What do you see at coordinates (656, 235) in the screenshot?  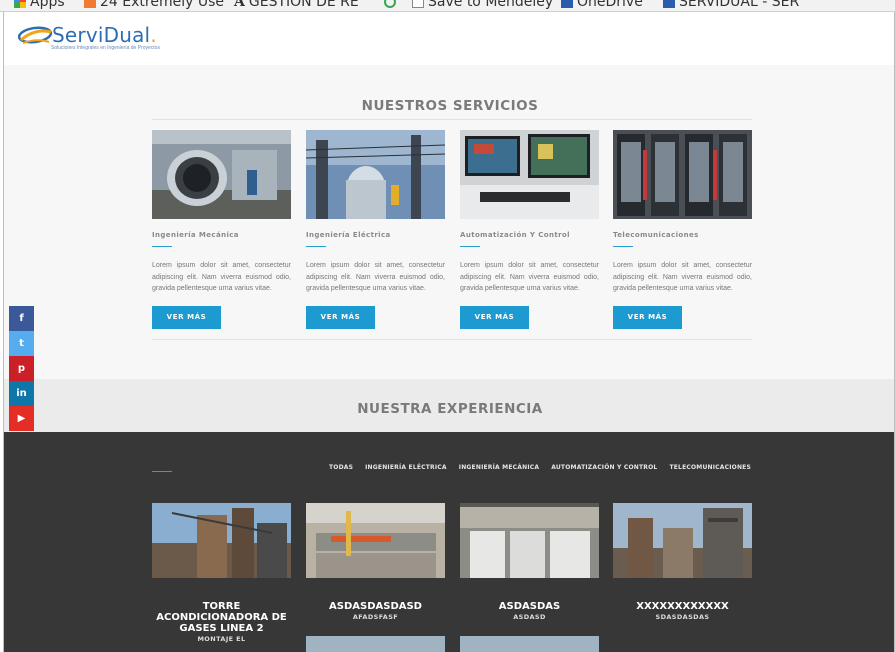 I see `service-name: Telecomunicaciones` at bounding box center [656, 235].